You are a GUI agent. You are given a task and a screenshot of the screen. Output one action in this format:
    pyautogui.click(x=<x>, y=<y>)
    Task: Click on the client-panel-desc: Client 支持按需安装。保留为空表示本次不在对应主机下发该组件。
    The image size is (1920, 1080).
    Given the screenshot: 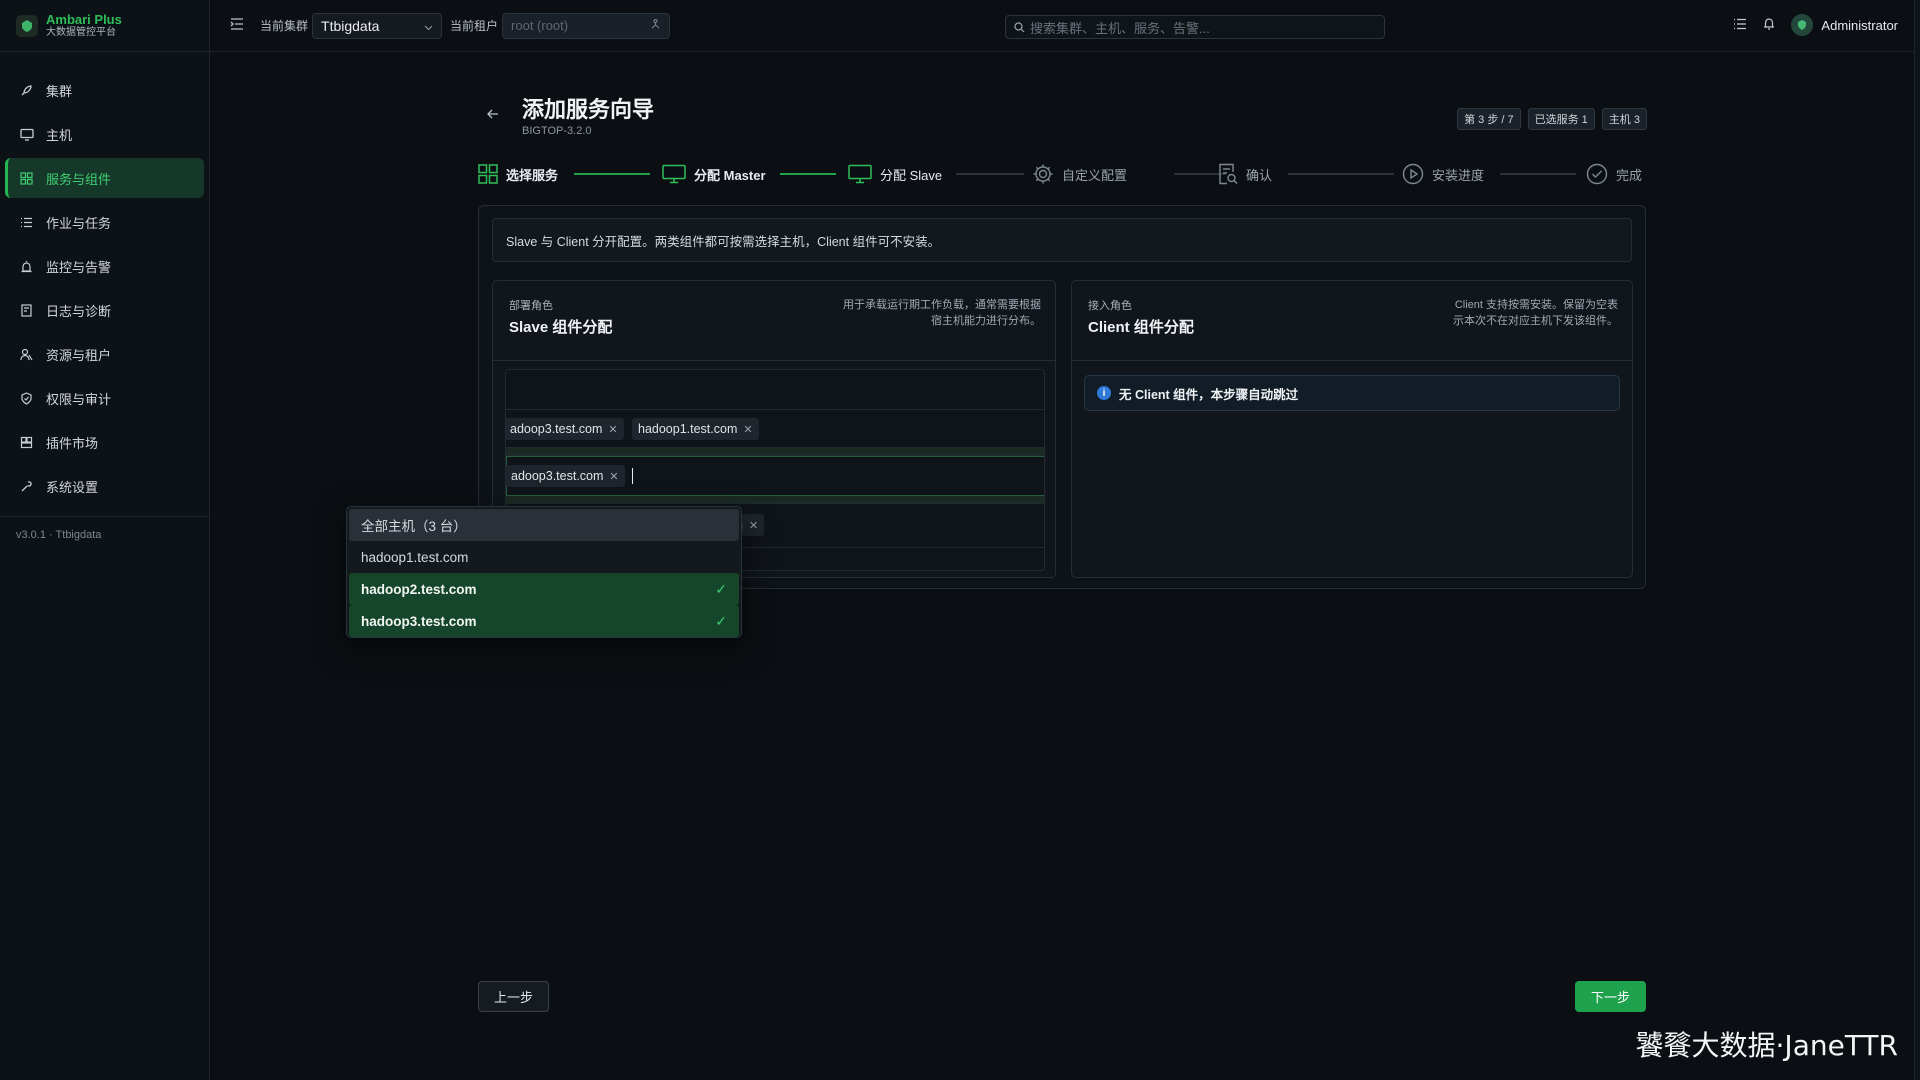 What is the action you would take?
    pyautogui.click(x=1535, y=313)
    